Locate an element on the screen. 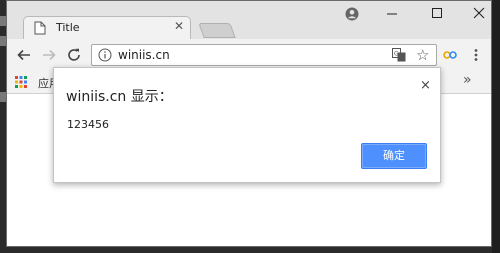  maximize-icon is located at coordinates (437, 13).